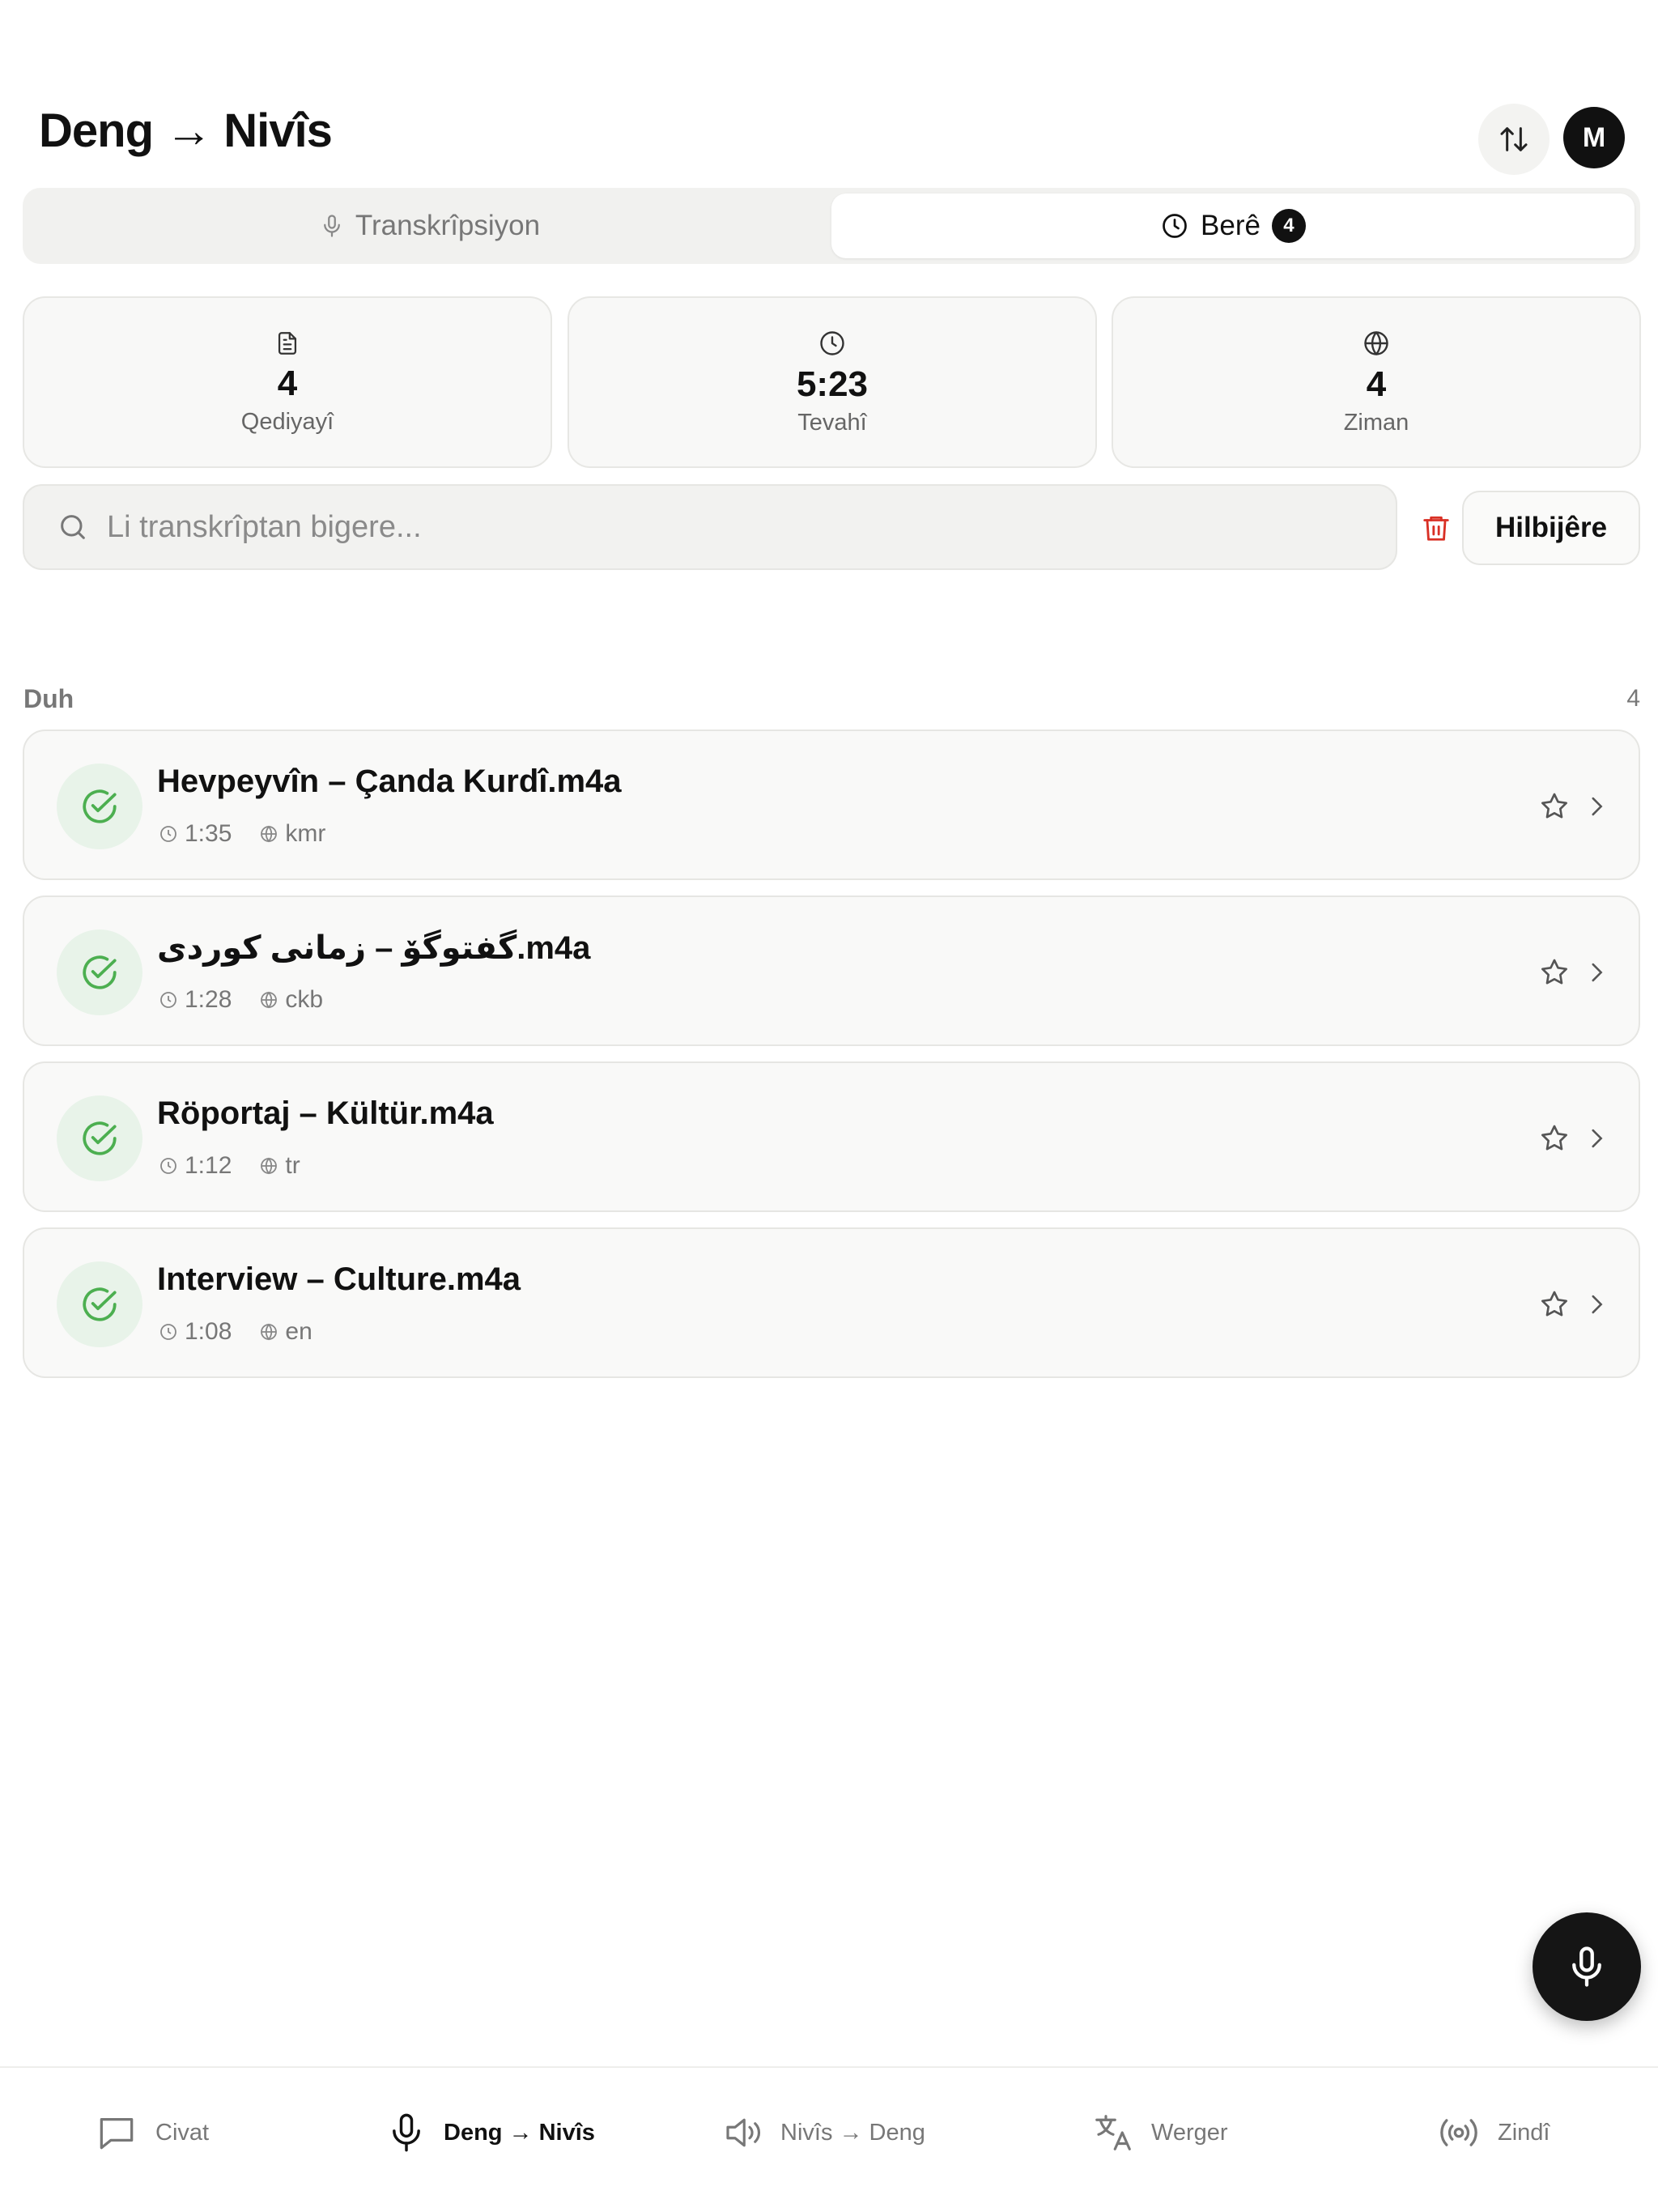 Image resolution: width=1658 pixels, height=2212 pixels. What do you see at coordinates (1459, 2132) in the screenshot?
I see `broadcast-icon` at bounding box center [1459, 2132].